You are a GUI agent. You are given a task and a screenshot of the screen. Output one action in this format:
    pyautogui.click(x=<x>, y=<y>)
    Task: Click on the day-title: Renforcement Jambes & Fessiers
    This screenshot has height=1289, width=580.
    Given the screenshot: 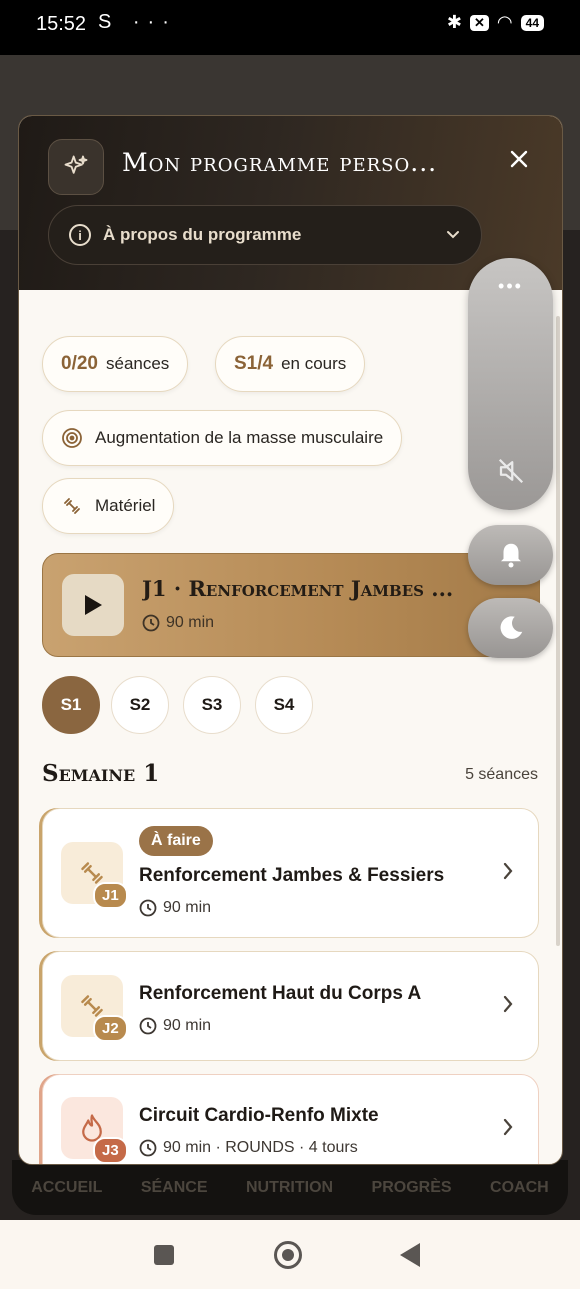 What is the action you would take?
    pyautogui.click(x=292, y=875)
    